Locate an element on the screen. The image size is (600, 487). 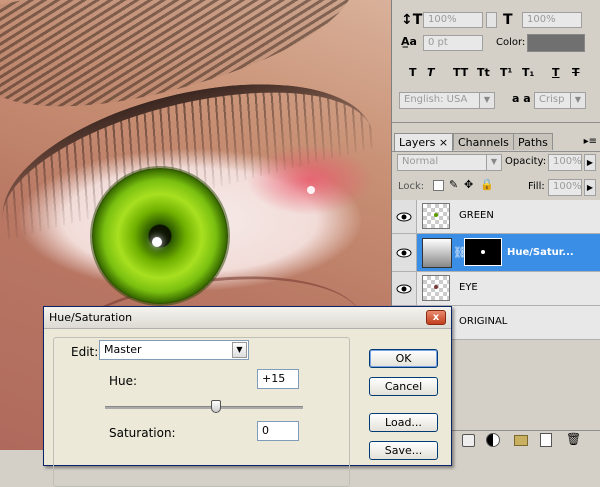
leading-dropdown-arrow is located at coordinates (491, 20).